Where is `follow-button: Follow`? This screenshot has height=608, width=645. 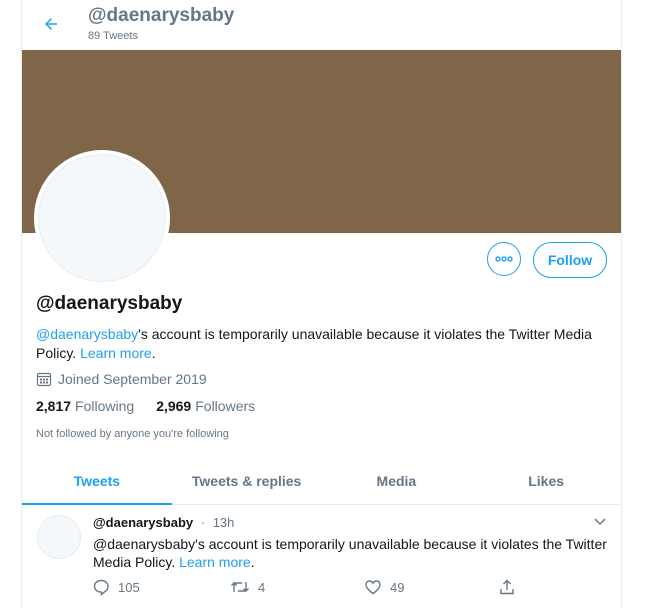
follow-button: Follow is located at coordinates (570, 260).